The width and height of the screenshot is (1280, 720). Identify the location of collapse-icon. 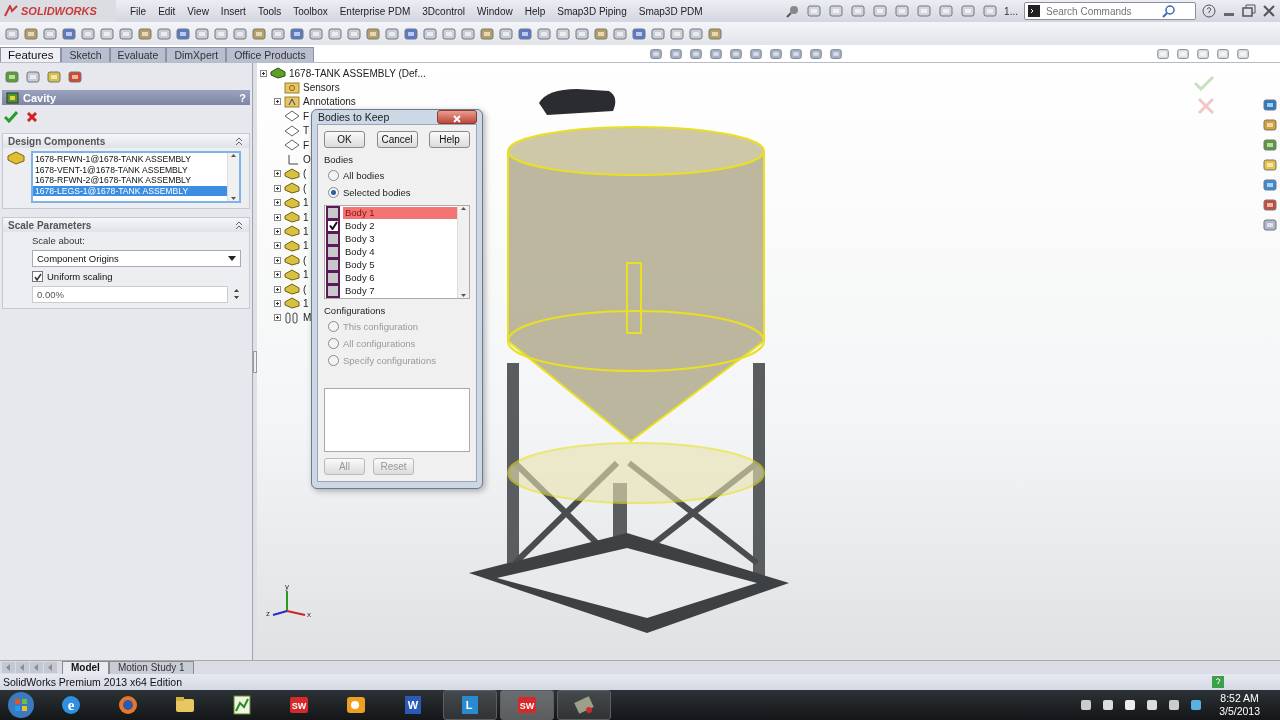
(239, 225).